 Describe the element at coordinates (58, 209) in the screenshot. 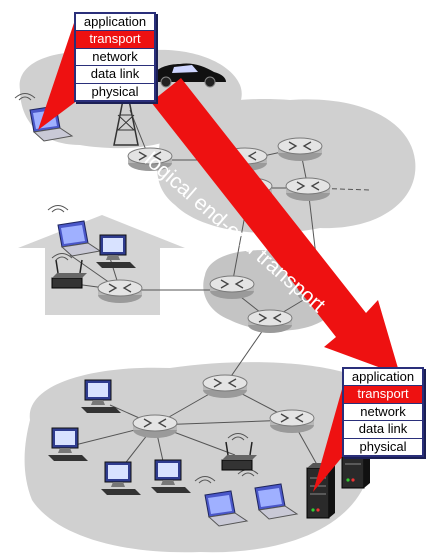

I see `wireless-signal-icon` at that location.